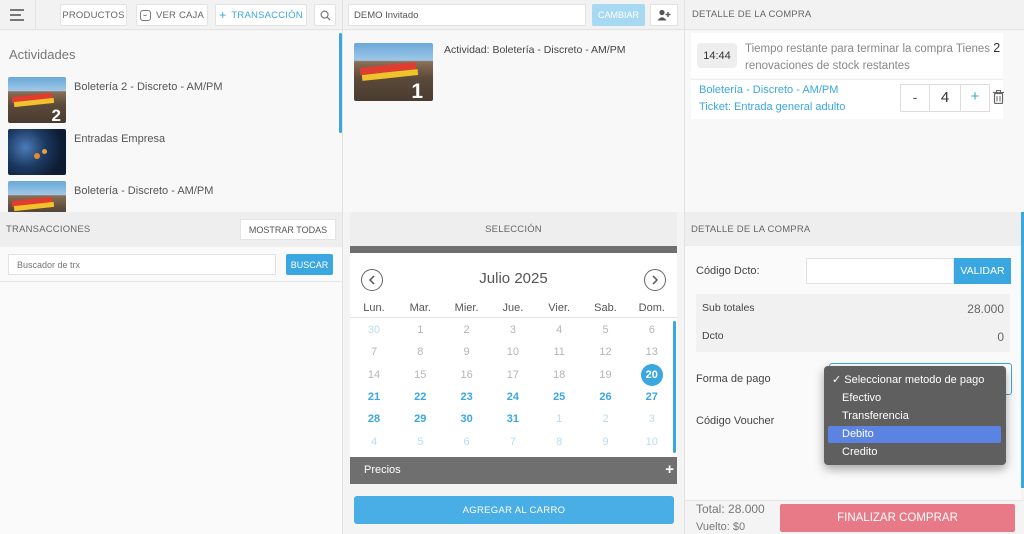  I want to click on vuelto-value: $0, so click(739, 527).